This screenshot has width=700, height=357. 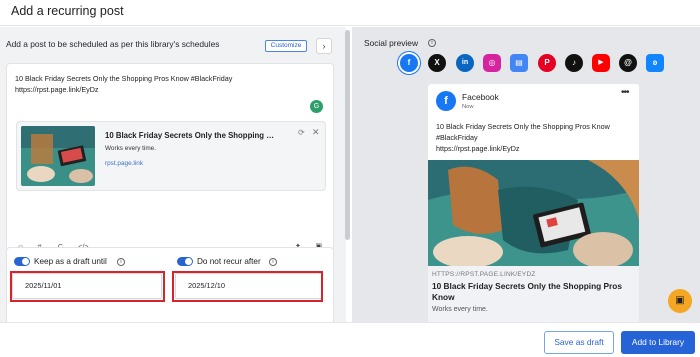 I want to click on recur-label: Do not recur after, so click(x=229, y=261).